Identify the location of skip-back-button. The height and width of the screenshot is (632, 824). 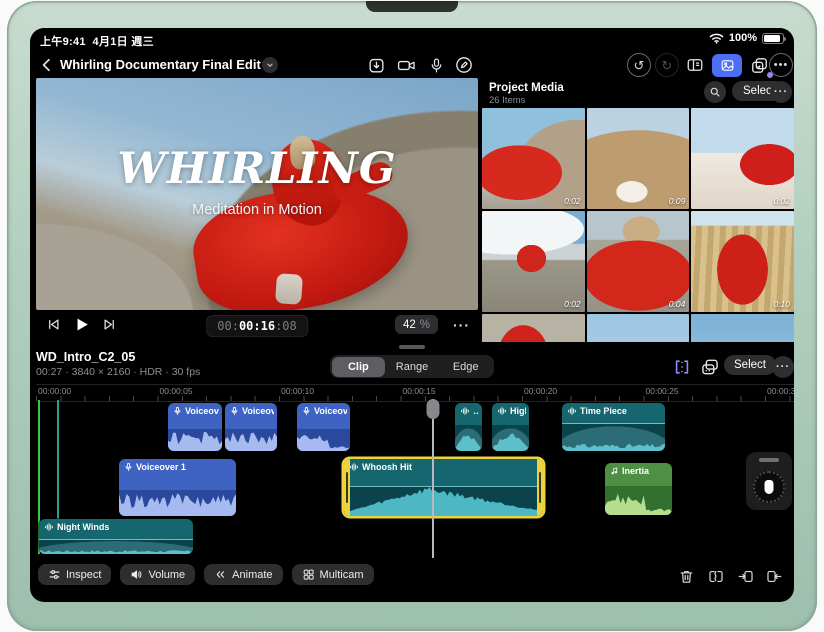
(53, 324).